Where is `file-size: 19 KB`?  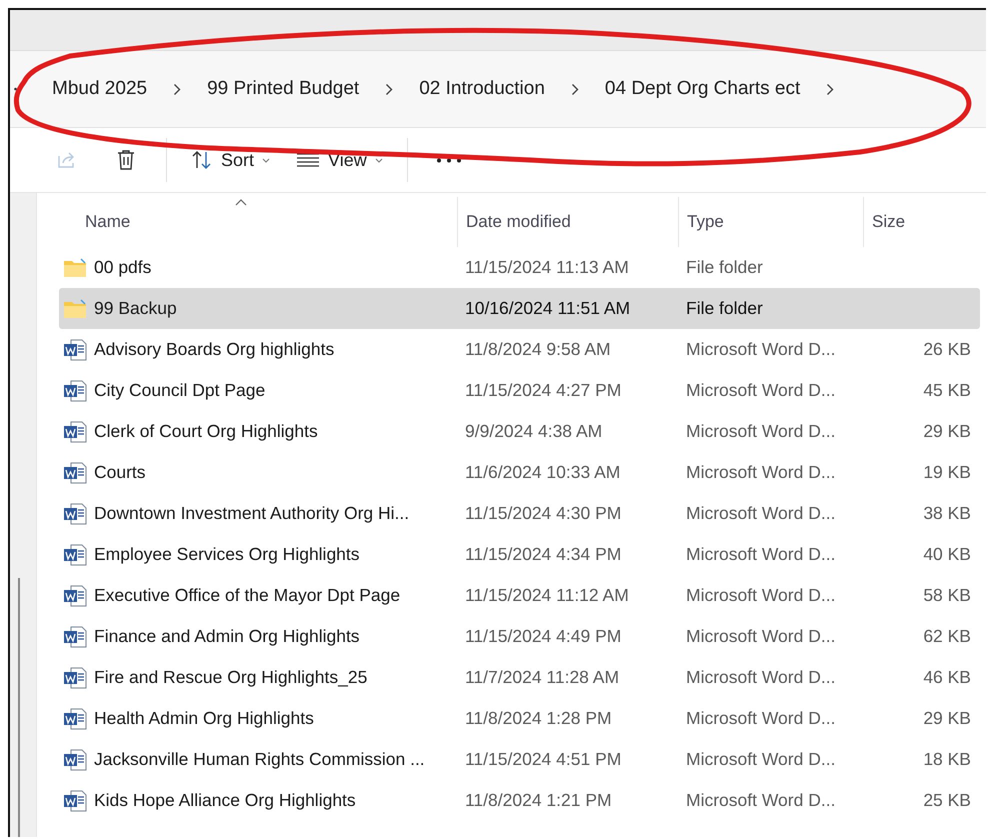 file-size: 19 KB is located at coordinates (947, 472).